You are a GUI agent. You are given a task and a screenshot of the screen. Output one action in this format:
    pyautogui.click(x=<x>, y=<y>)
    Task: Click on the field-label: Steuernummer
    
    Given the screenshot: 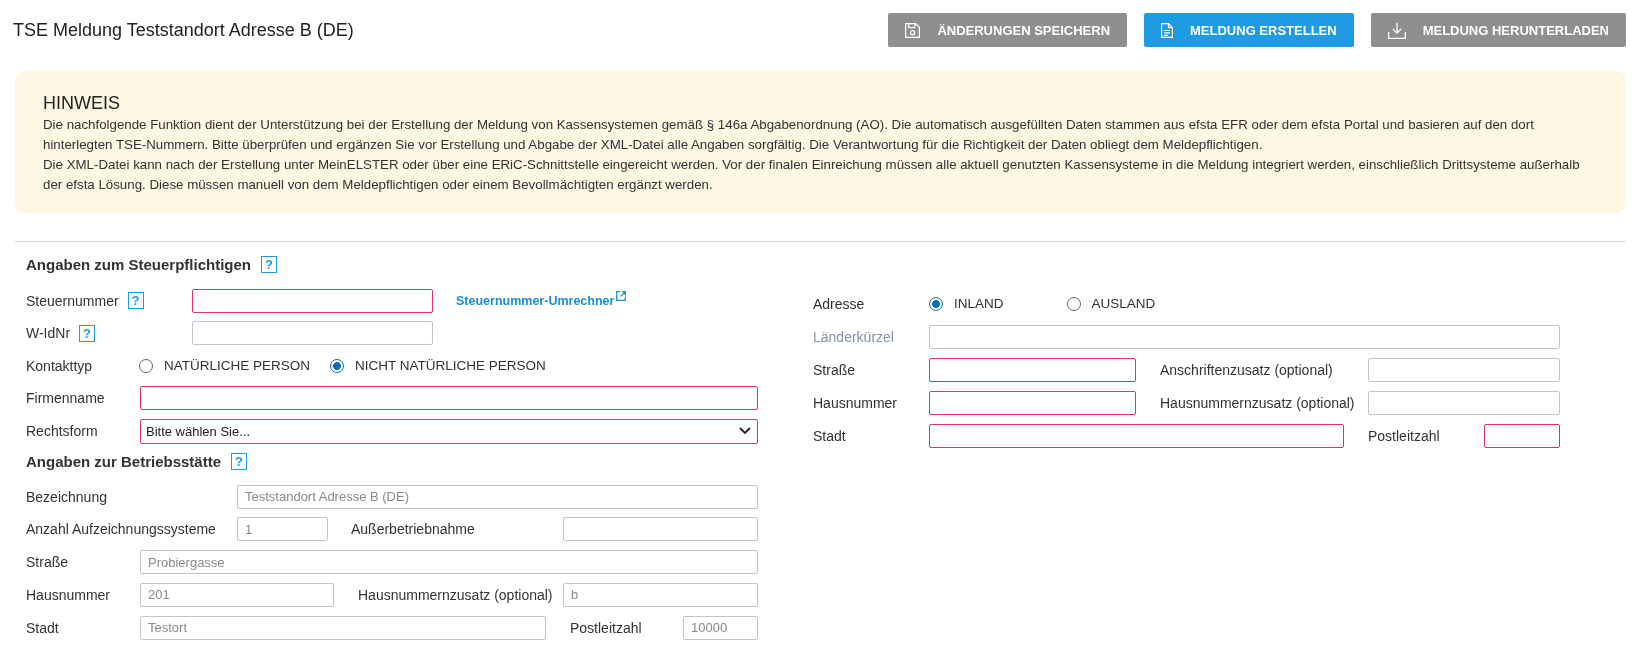 What is the action you would take?
    pyautogui.click(x=72, y=300)
    